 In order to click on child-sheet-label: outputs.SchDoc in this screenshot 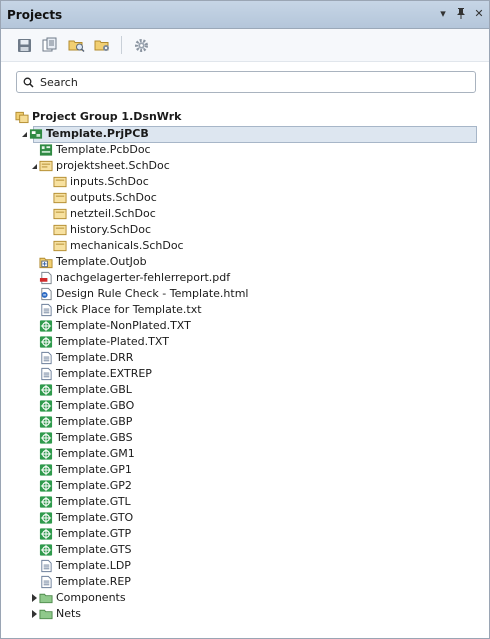, I will do `click(113, 197)`.